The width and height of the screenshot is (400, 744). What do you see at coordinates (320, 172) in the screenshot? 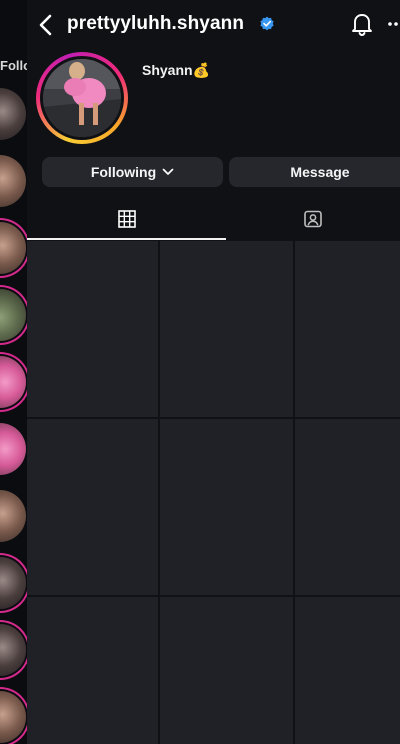
I see `message-button-label: Message` at bounding box center [320, 172].